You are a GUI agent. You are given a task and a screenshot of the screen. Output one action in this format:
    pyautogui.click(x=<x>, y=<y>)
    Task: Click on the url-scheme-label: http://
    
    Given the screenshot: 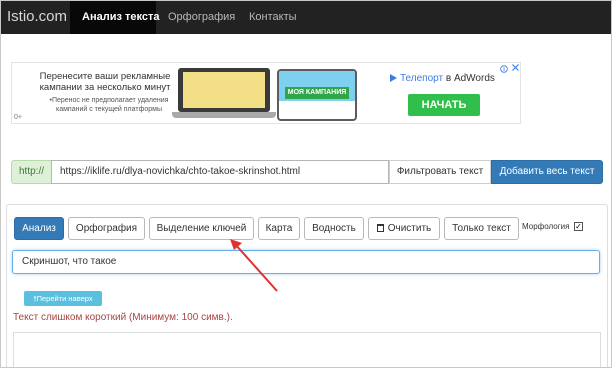 What is the action you would take?
    pyautogui.click(x=31, y=172)
    